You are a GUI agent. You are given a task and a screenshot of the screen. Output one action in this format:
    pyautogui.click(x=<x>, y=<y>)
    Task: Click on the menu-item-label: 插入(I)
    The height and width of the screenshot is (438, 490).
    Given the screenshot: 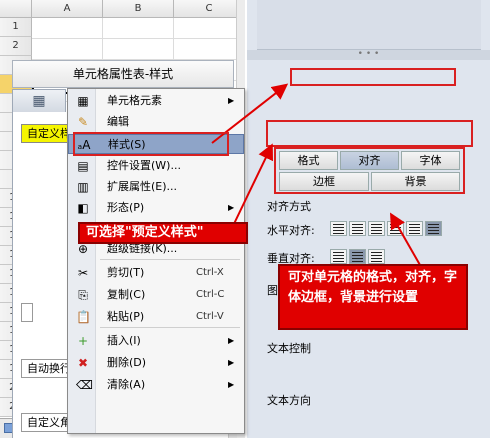 What is the action you would take?
    pyautogui.click(x=124, y=340)
    